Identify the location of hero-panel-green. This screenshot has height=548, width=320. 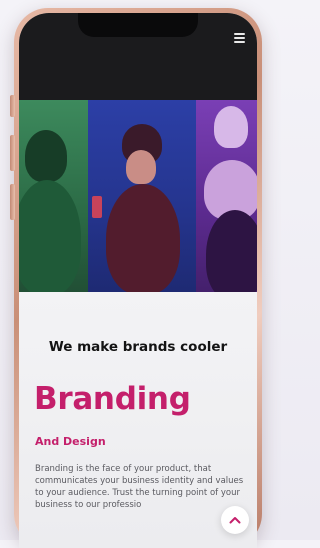
(53, 196).